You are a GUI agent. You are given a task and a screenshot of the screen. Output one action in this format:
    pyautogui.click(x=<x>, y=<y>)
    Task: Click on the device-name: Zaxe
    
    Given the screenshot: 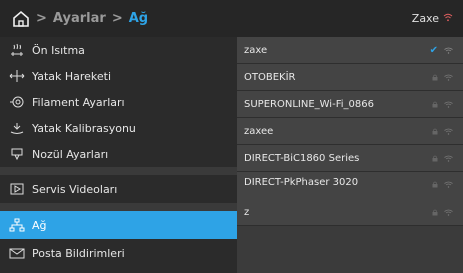 What is the action you would take?
    pyautogui.click(x=425, y=18)
    